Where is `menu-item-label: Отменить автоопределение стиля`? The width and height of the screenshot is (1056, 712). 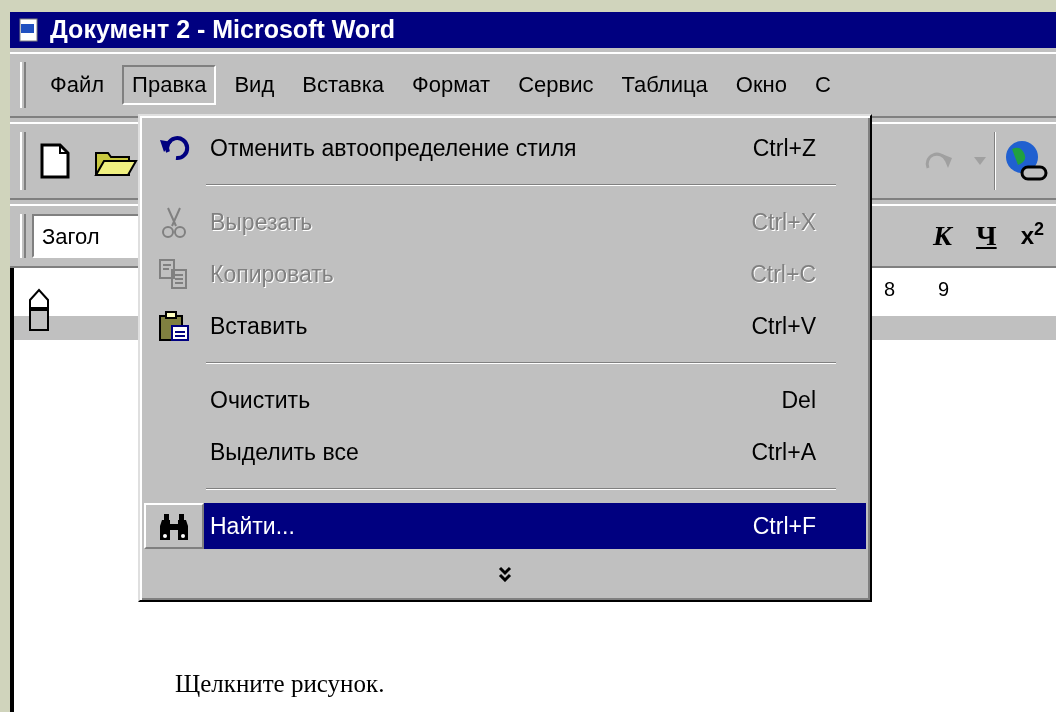 menu-item-label: Отменить автоопределение стиля is located at coordinates (393, 148).